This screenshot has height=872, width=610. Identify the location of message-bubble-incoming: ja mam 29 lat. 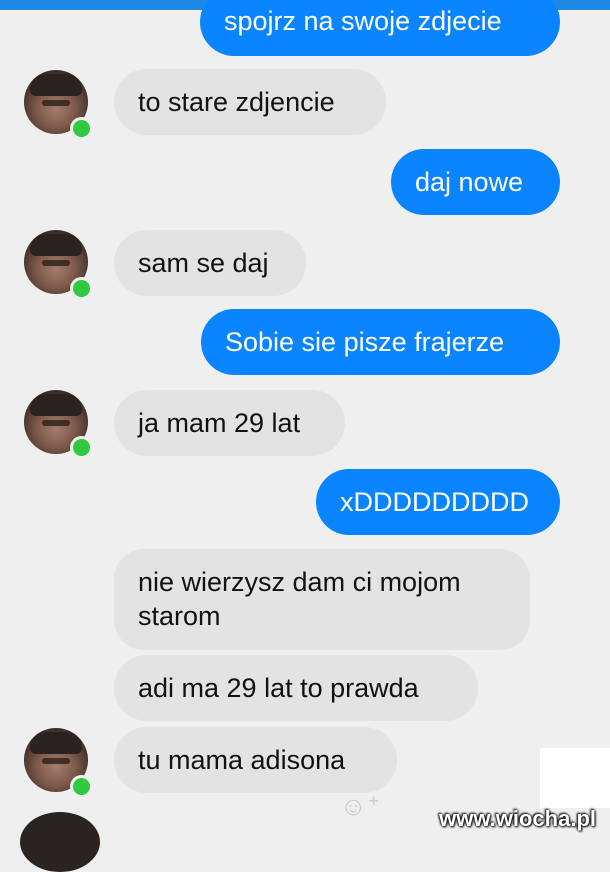
(229, 423).